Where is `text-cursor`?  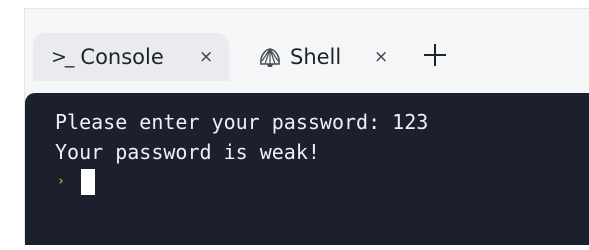 text-cursor is located at coordinates (87, 182).